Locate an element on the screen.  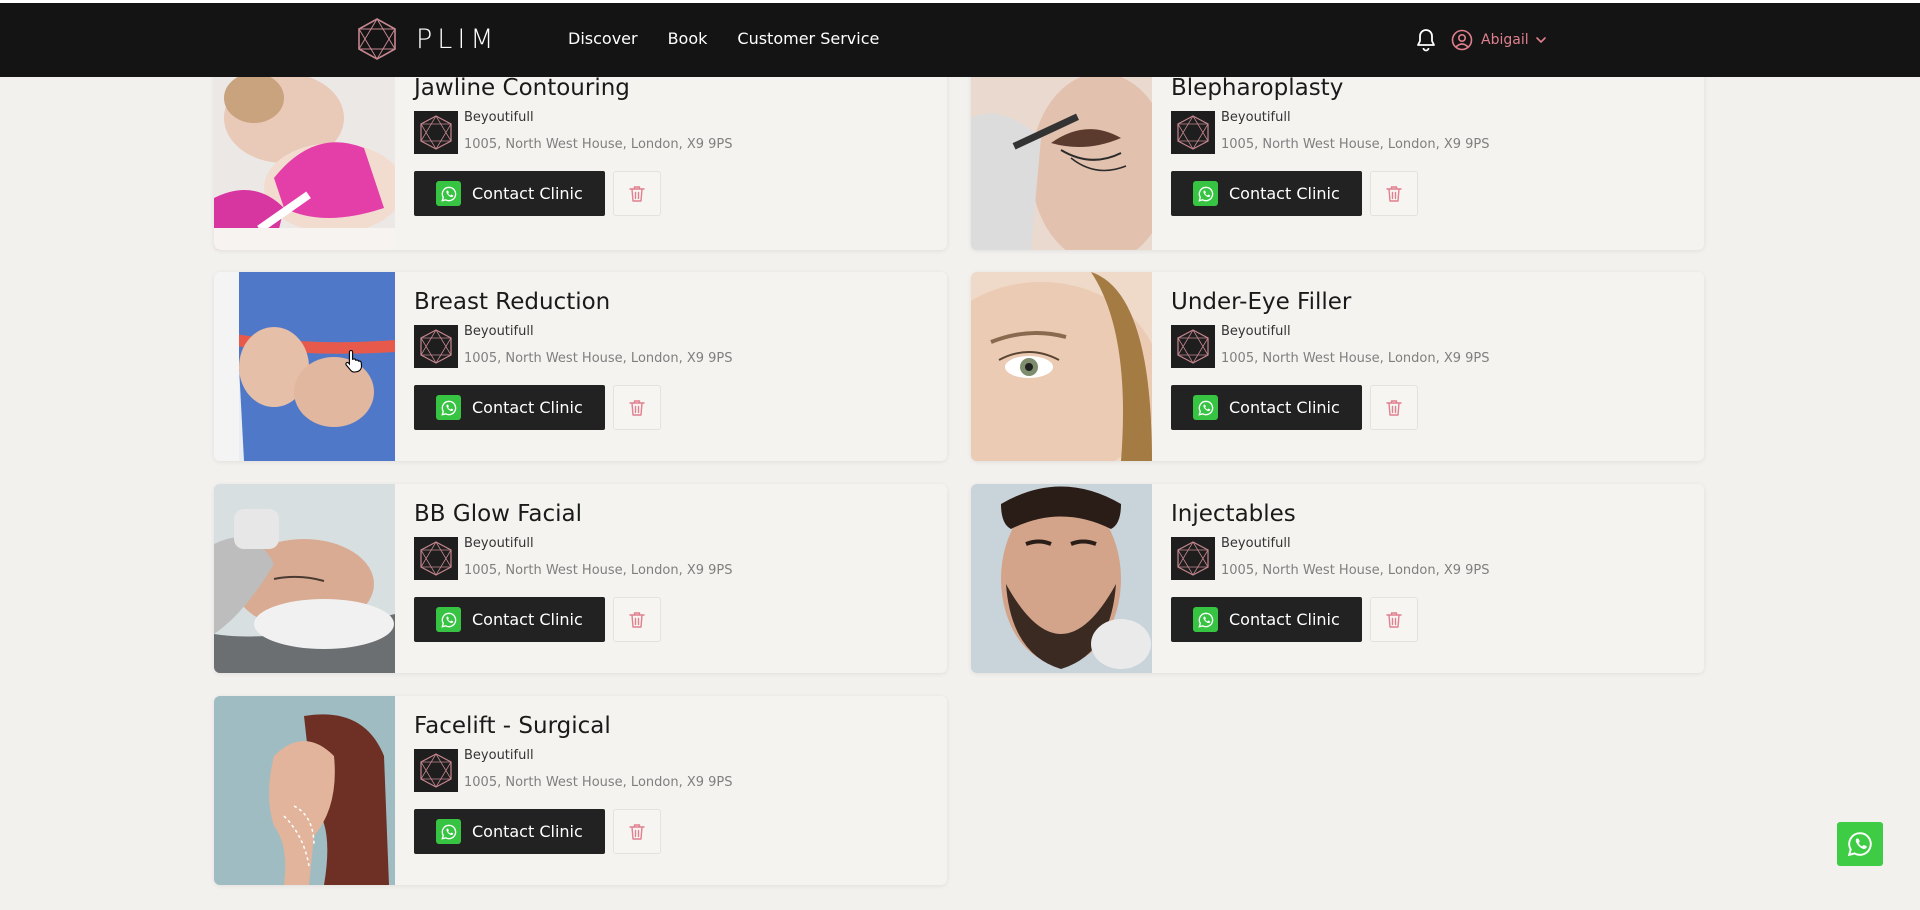
user-menu: Abigail is located at coordinates (1499, 40).